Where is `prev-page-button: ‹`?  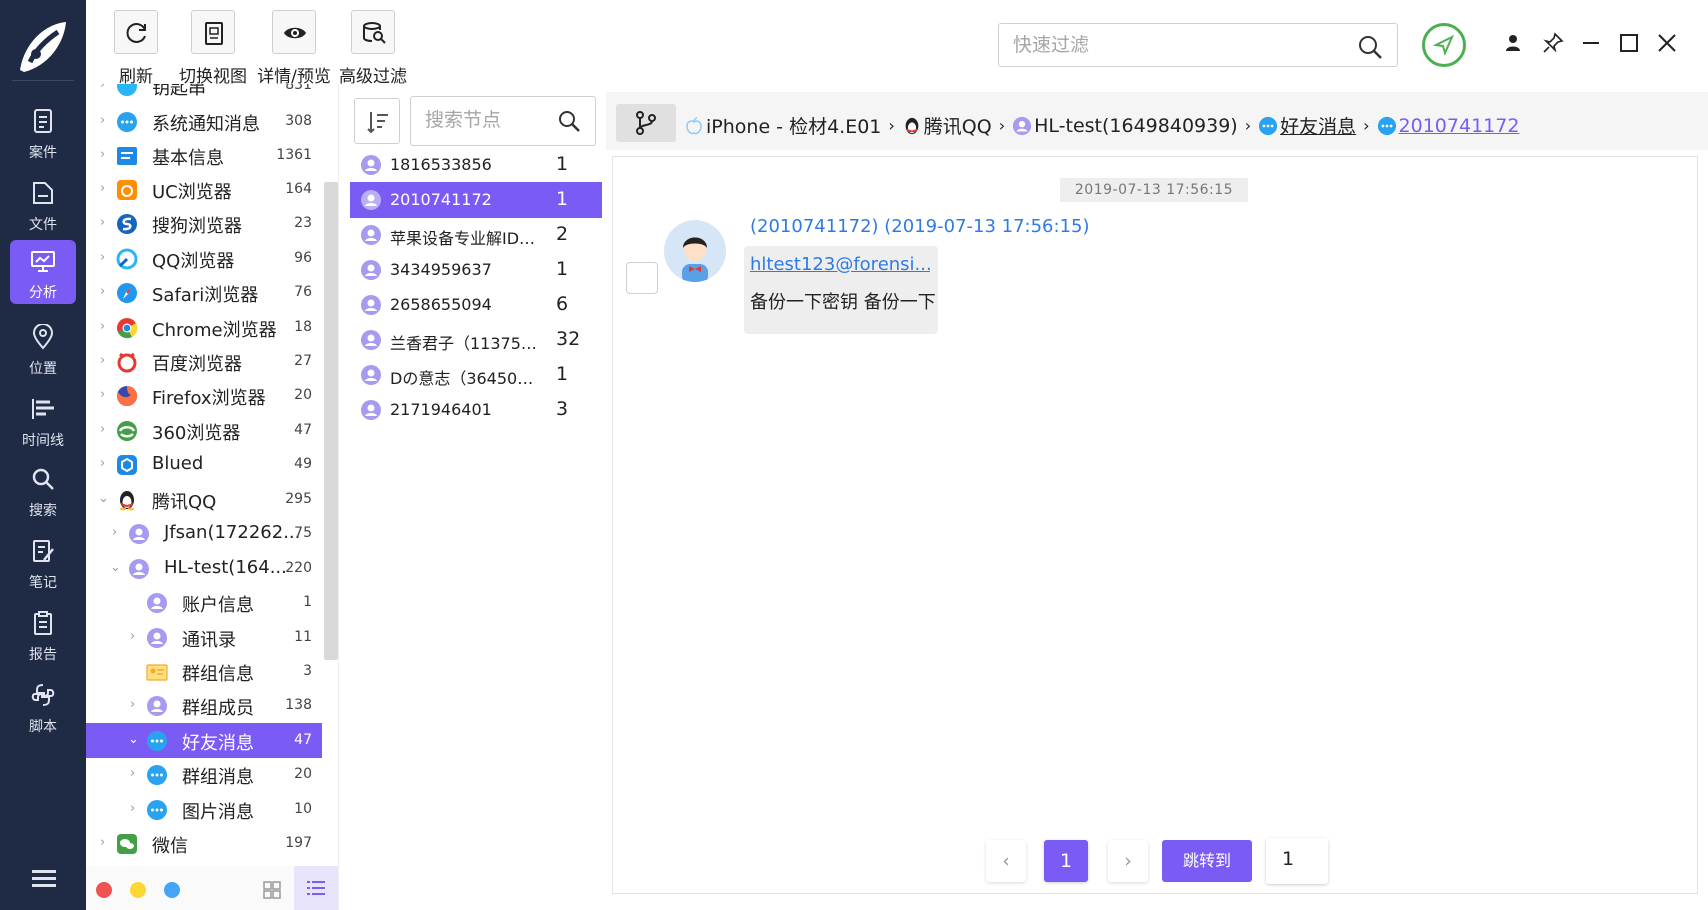
prev-page-button: ‹ is located at coordinates (1006, 861).